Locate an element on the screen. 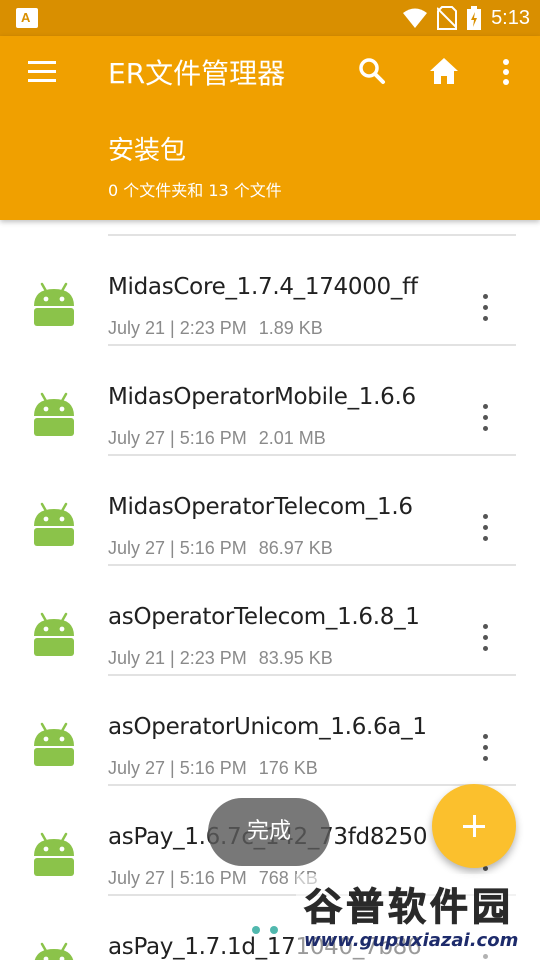 The width and height of the screenshot is (540, 960). file-size: 86.97 KB is located at coordinates (295, 548).